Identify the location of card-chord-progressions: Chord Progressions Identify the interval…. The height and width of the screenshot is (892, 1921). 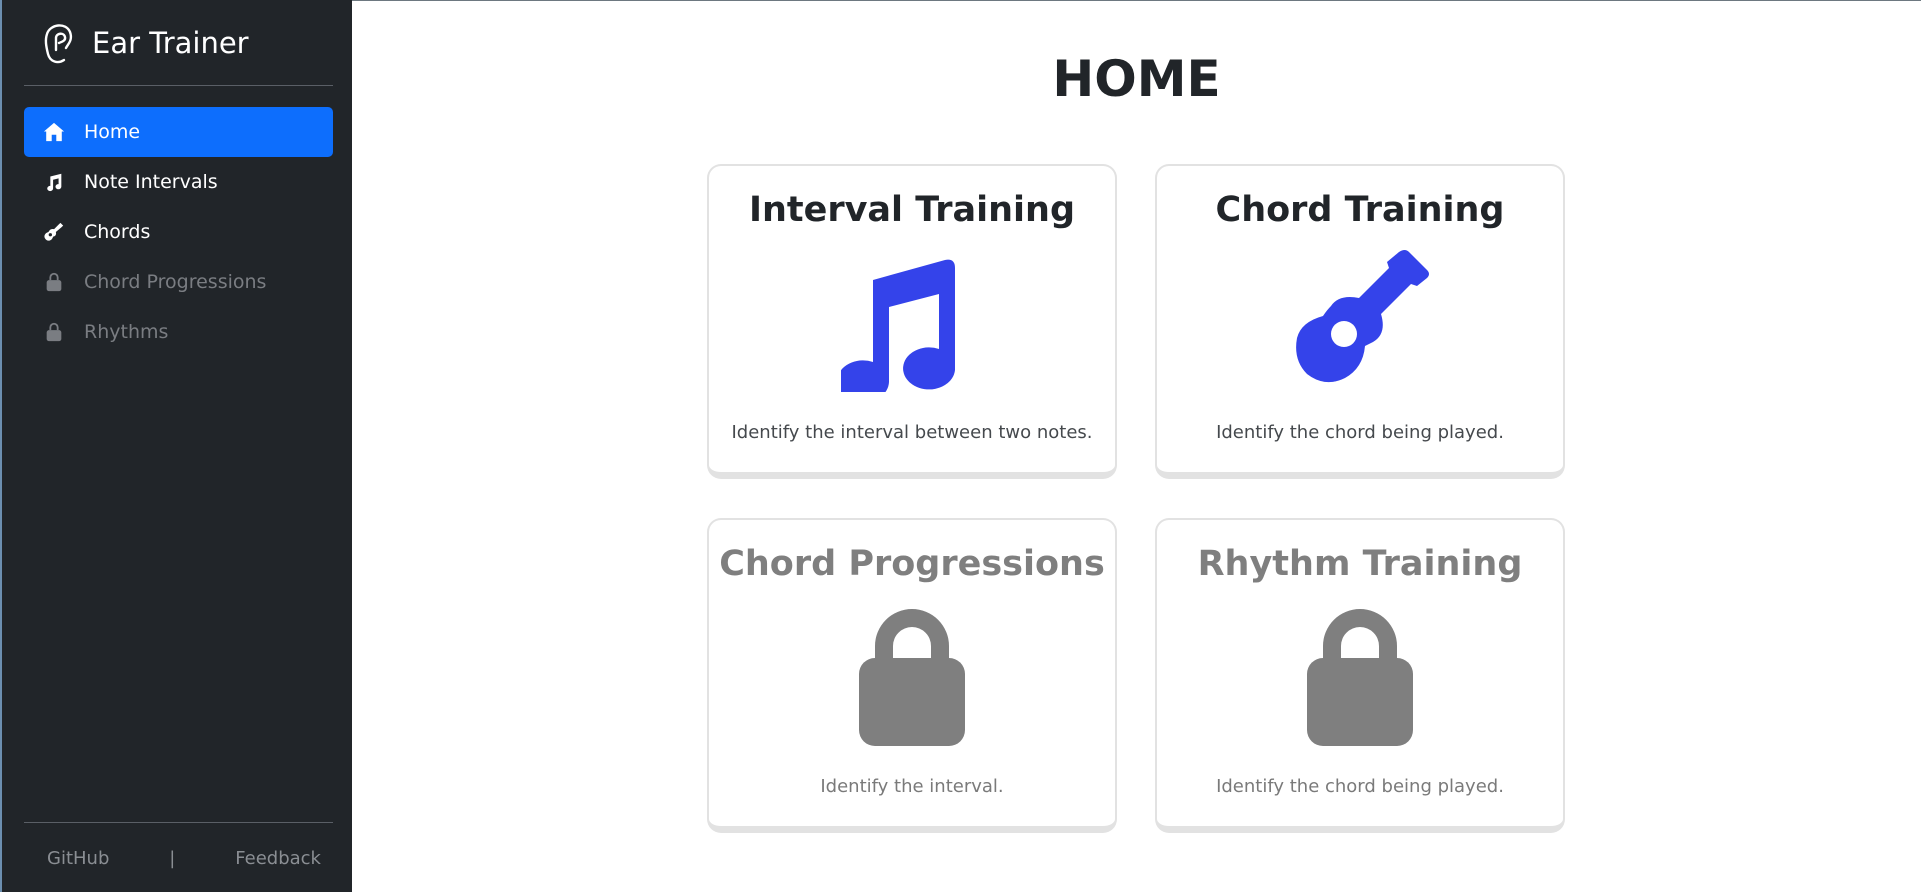
(912, 675).